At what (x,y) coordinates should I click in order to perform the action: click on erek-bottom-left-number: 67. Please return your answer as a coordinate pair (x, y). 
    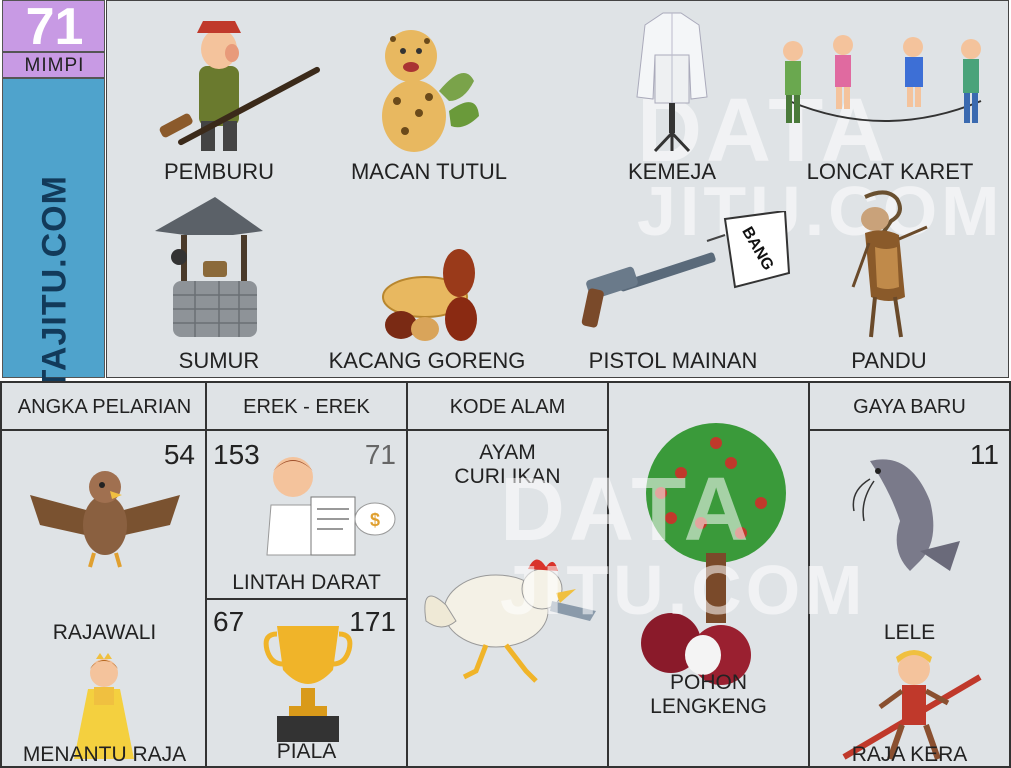
    Looking at the image, I should click on (229, 621).